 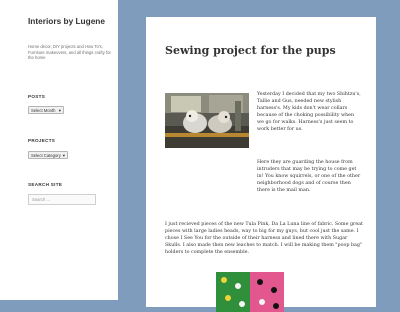 I want to click on posts-widget-title: POSTS, so click(x=37, y=96).